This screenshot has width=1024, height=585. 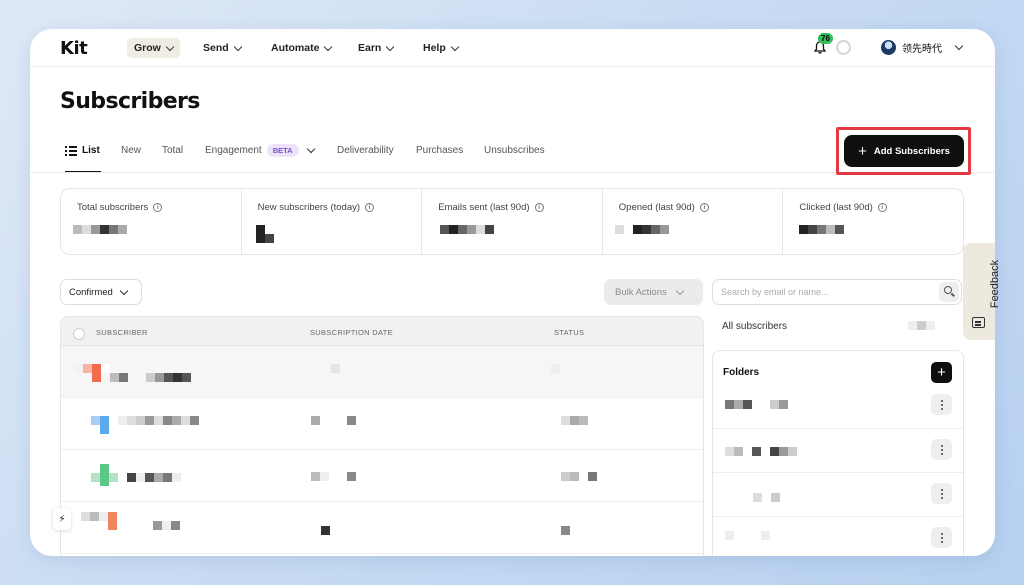 What do you see at coordinates (512, 48) in the screenshot?
I see `top-nav: Kit Grow Send Automate Earn Help 76 领先時代` at bounding box center [512, 48].